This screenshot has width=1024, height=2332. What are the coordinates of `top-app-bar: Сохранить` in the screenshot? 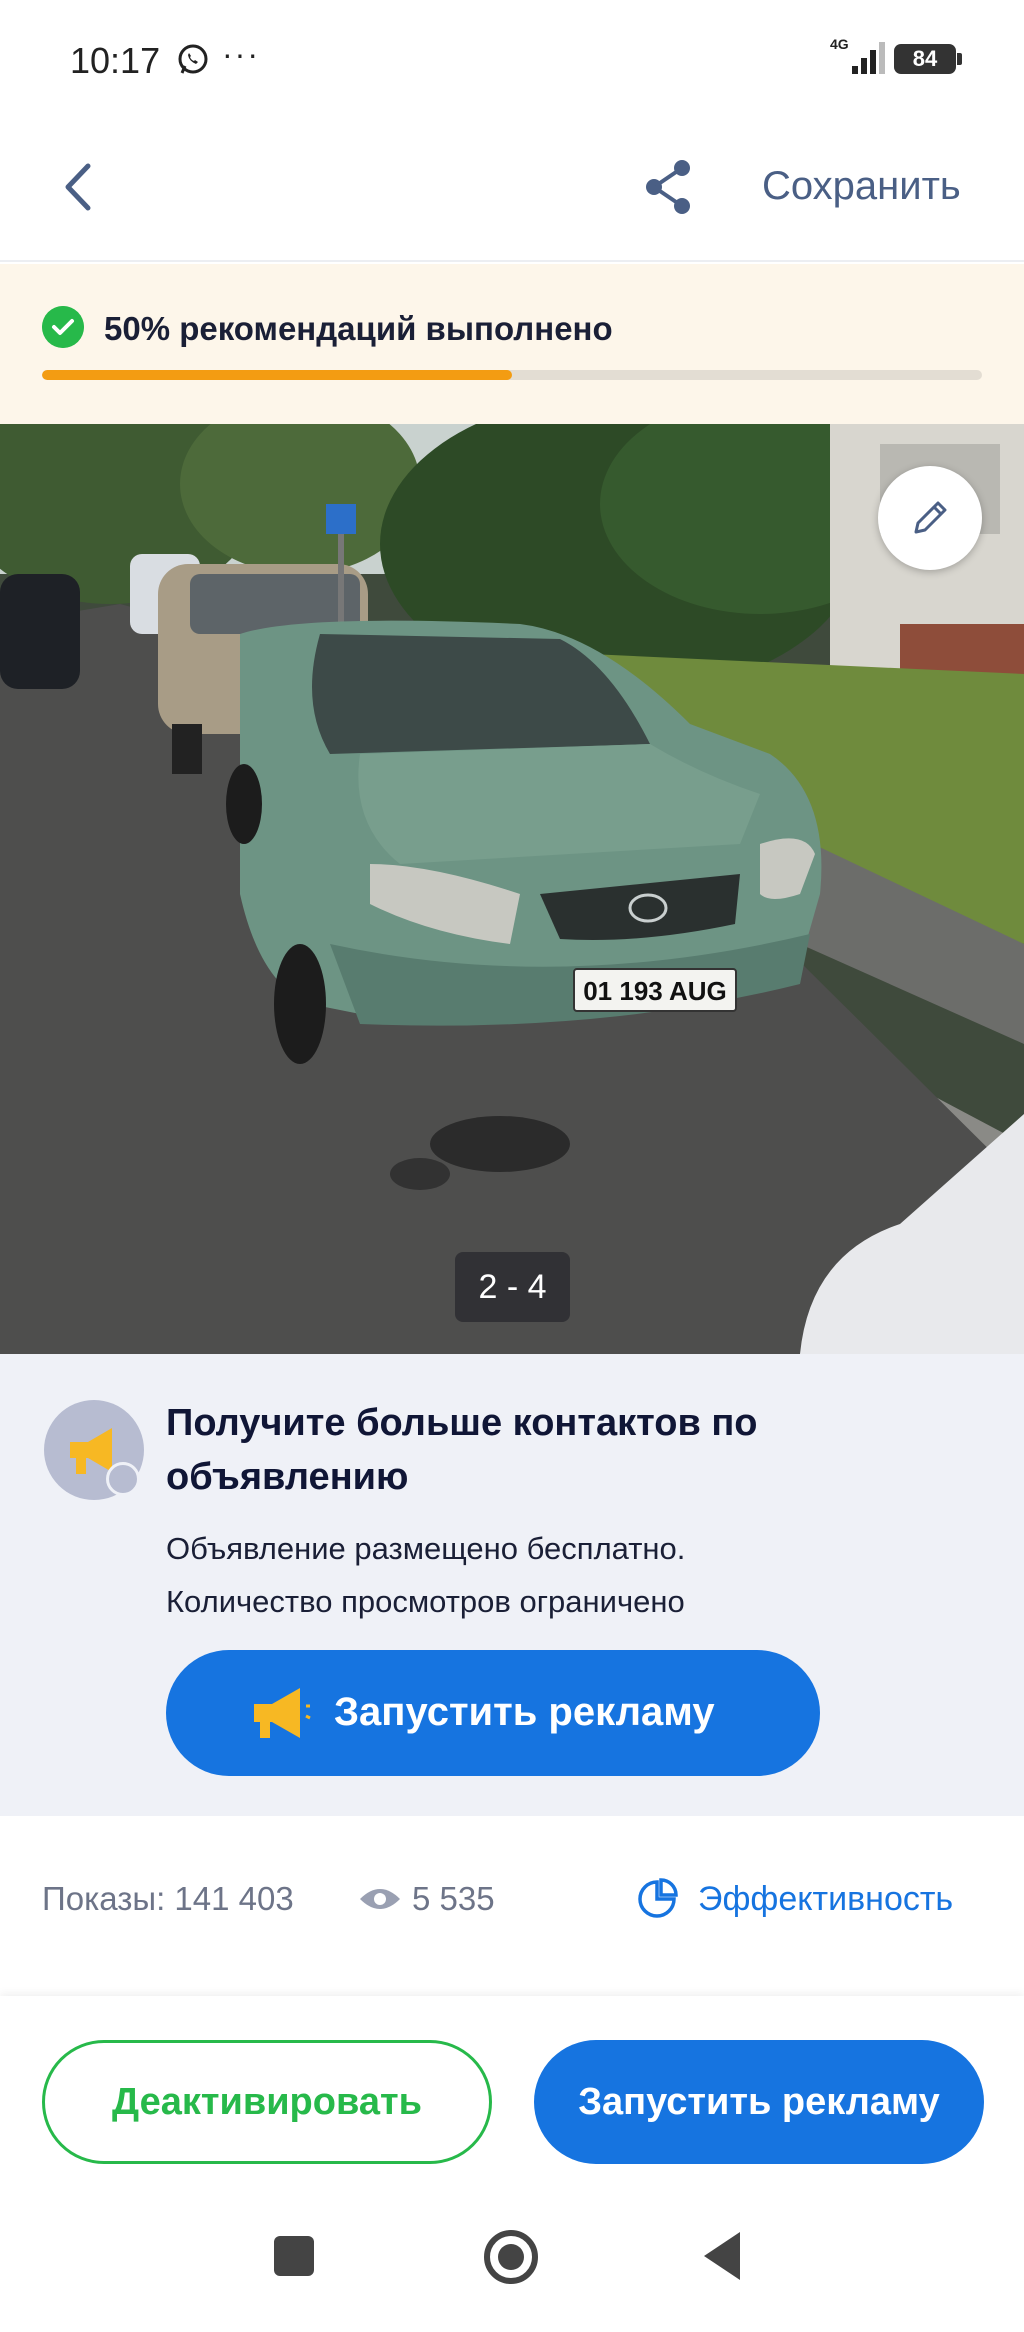 It's located at (512, 191).